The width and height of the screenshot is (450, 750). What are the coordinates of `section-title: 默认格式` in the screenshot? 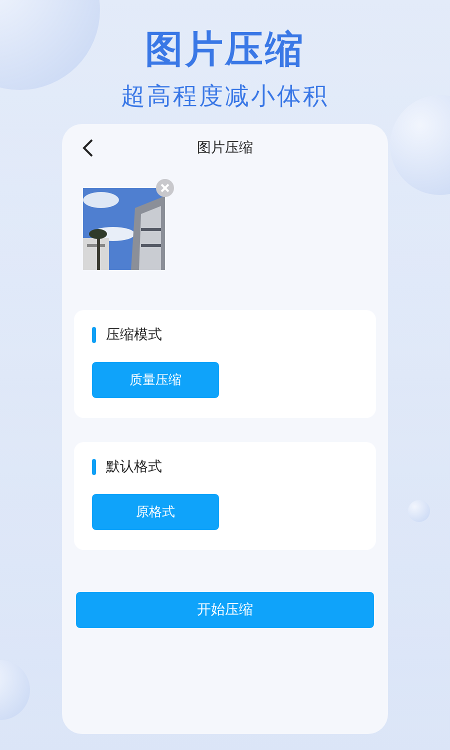 It's located at (134, 467).